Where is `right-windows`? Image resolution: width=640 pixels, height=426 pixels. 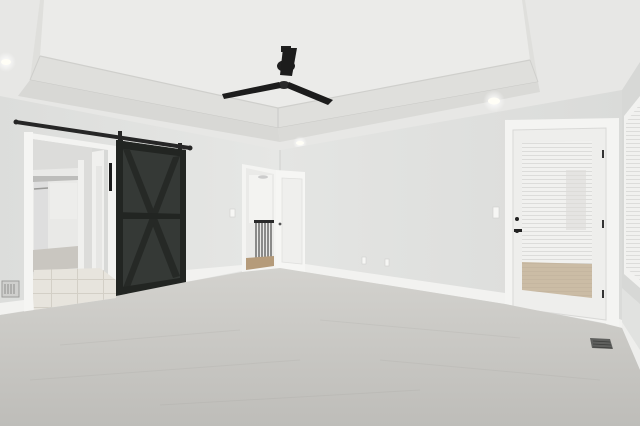 right-windows is located at coordinates (631, 223).